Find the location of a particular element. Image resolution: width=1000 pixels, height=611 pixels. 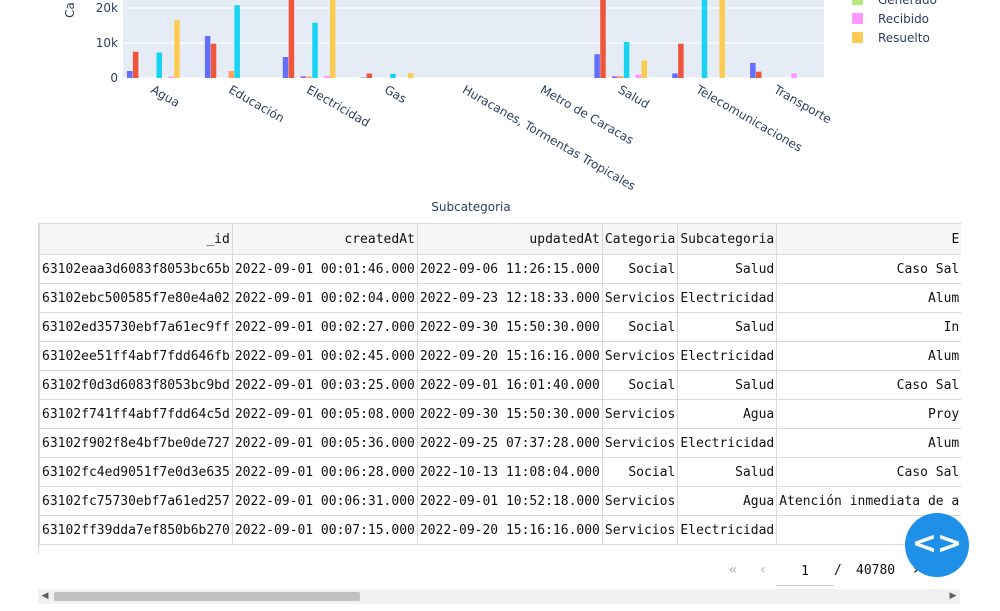

code-toggle-button: <> is located at coordinates (937, 545).